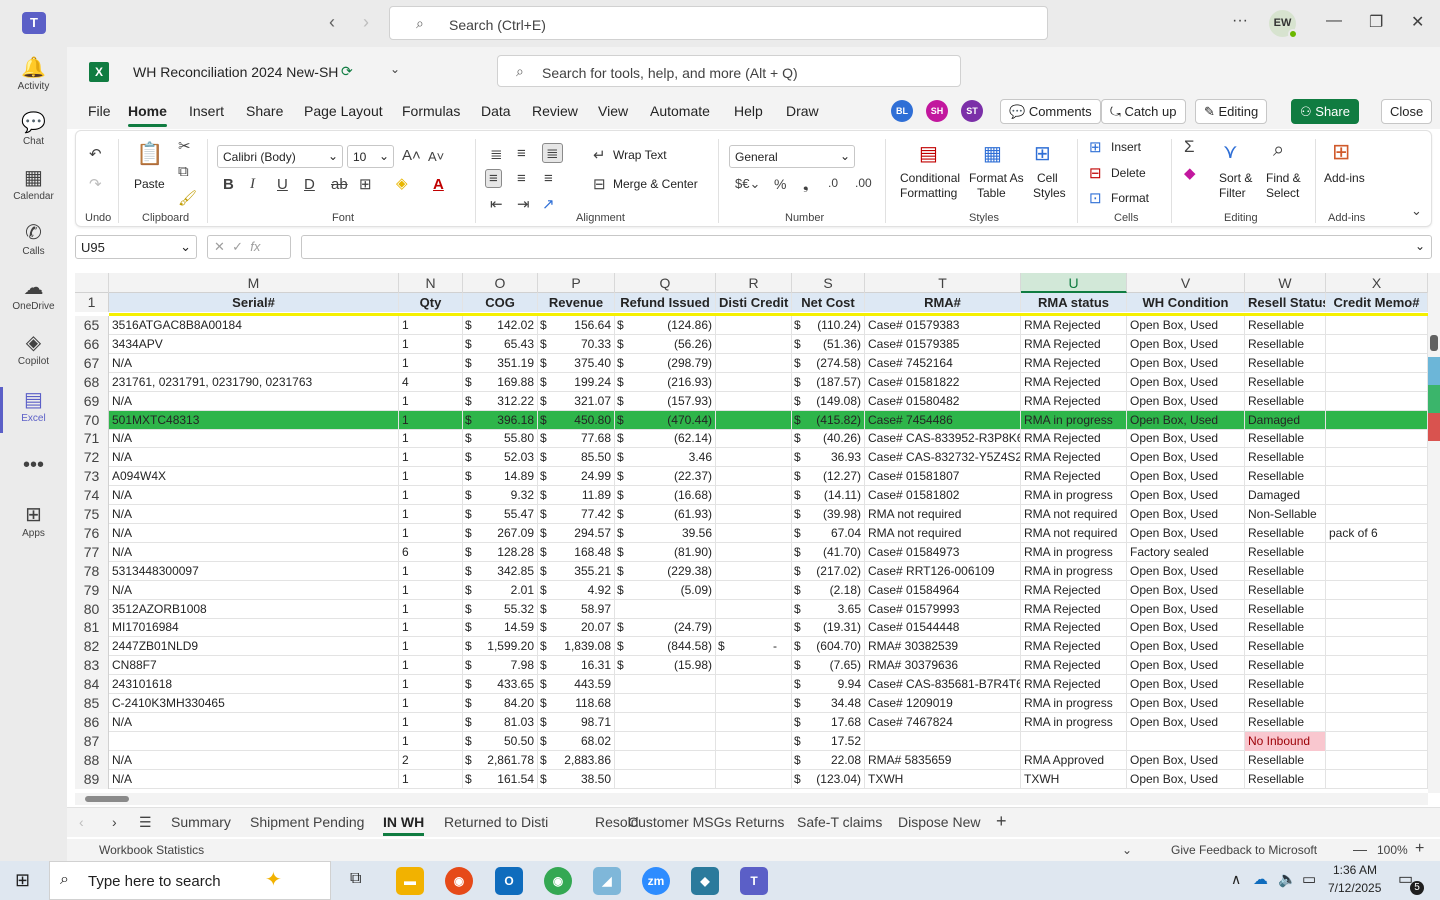  What do you see at coordinates (1186, 552) in the screenshot?
I see `cell-cond: Factory sealed` at bounding box center [1186, 552].